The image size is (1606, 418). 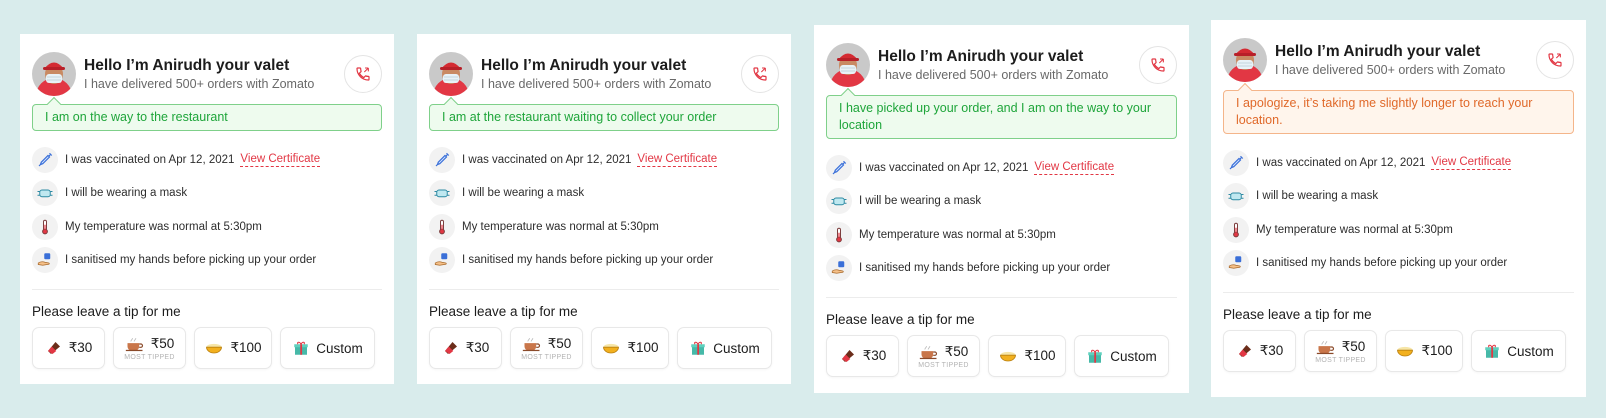 What do you see at coordinates (560, 226) in the screenshot?
I see `temperature-text: My temperature was normal at 5:30pm` at bounding box center [560, 226].